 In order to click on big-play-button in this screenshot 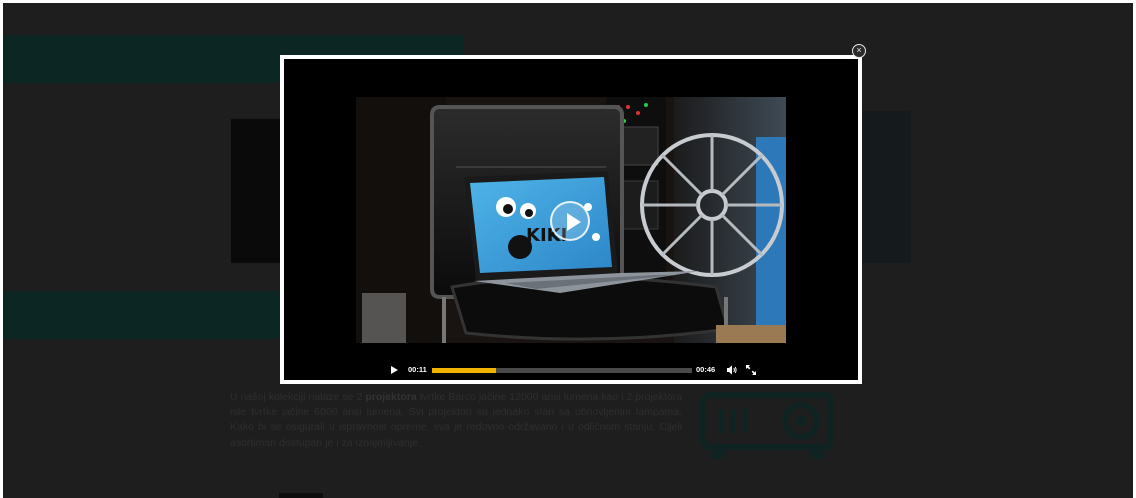, I will do `click(570, 221)`.